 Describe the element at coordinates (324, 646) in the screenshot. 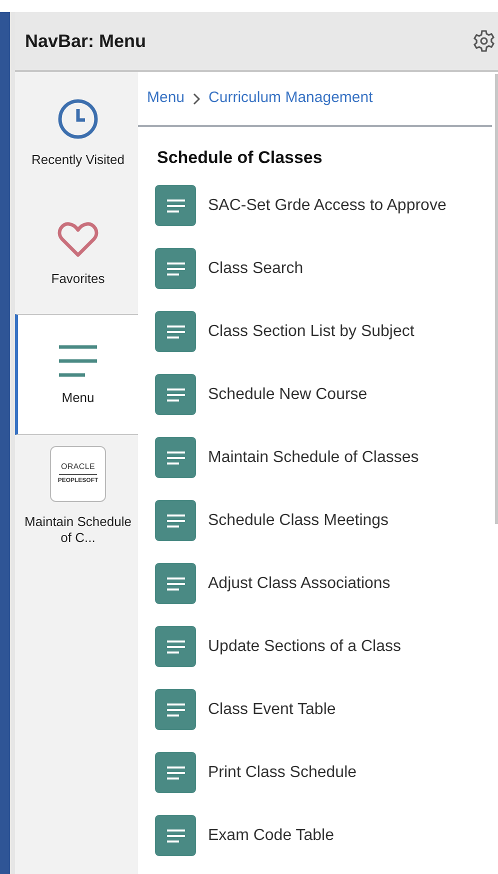

I see `menu-item: Update Sections of a Class` at that location.